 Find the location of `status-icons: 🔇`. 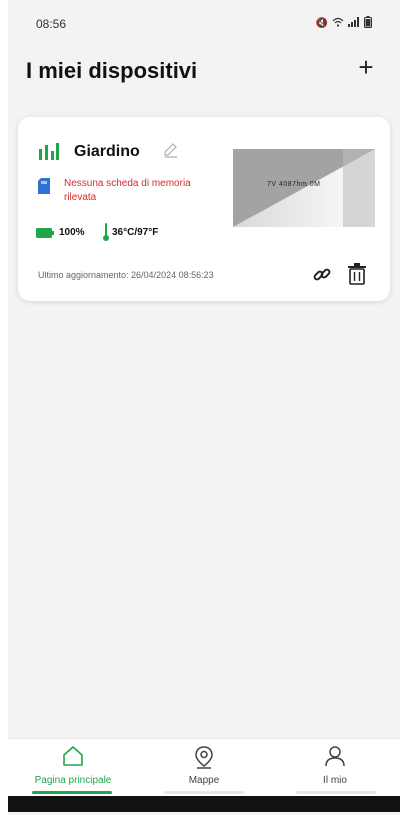

status-icons: 🔇 is located at coordinates (344, 24).